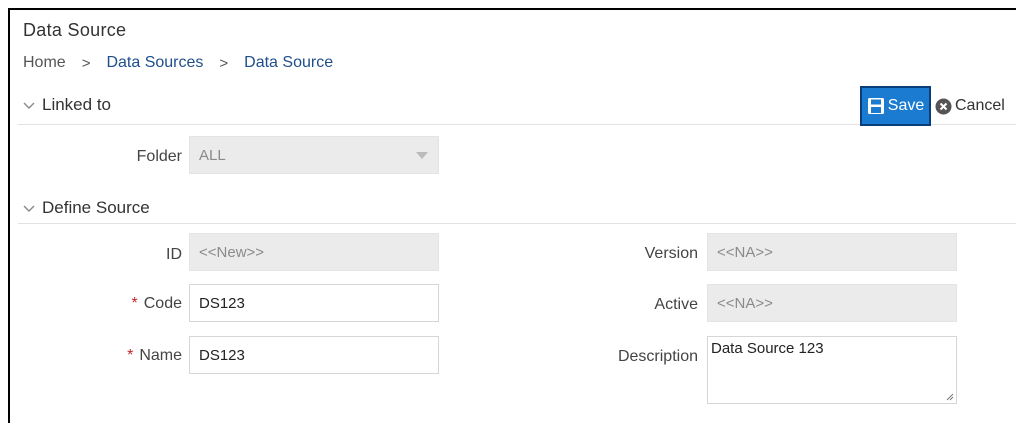  Describe the element at coordinates (517, 223) in the screenshot. I see `section-divider` at that location.